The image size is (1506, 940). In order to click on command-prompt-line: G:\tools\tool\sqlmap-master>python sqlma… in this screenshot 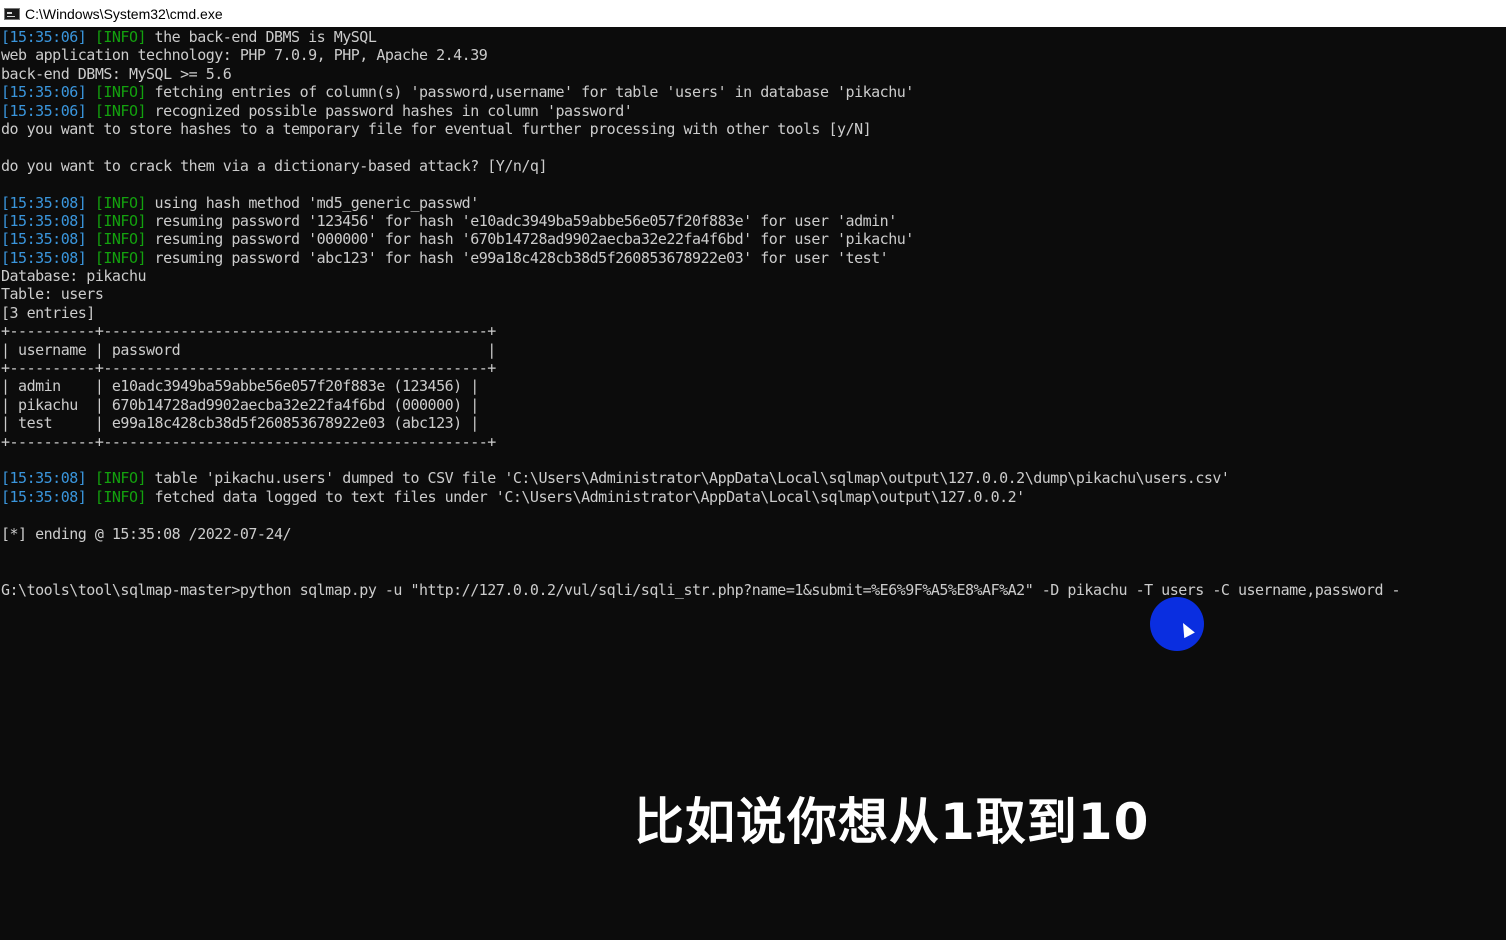, I will do `click(753, 590)`.